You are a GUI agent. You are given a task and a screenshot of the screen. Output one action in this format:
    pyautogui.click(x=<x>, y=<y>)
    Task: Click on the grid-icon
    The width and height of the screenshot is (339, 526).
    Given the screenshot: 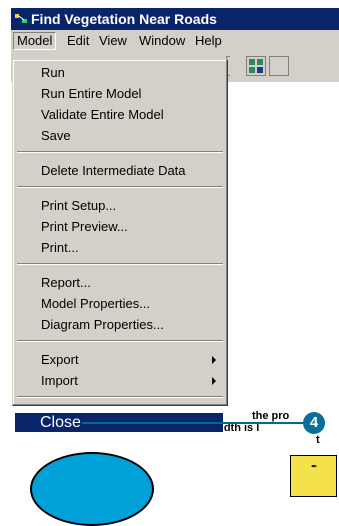 What is the action you would take?
    pyautogui.click(x=256, y=66)
    